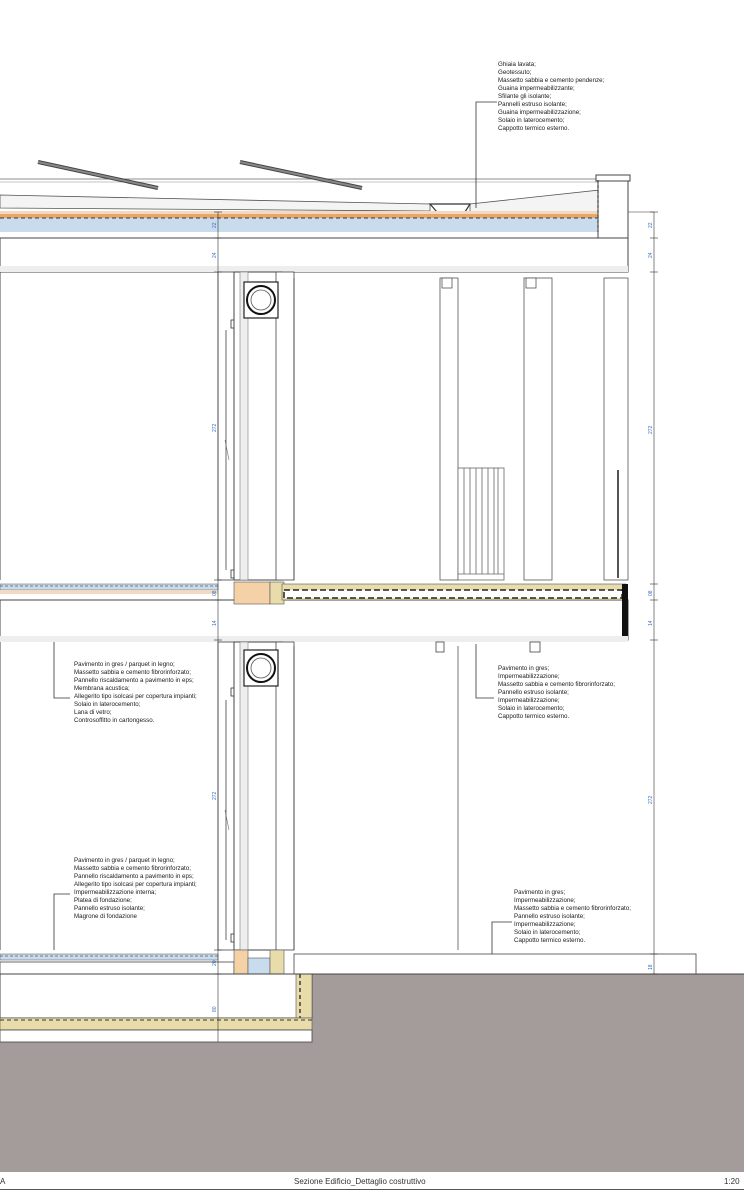 Image resolution: width=744 pixels, height=1200 pixels. I want to click on roof-note-4: Guaina impermeabilizzante;, so click(536, 88).